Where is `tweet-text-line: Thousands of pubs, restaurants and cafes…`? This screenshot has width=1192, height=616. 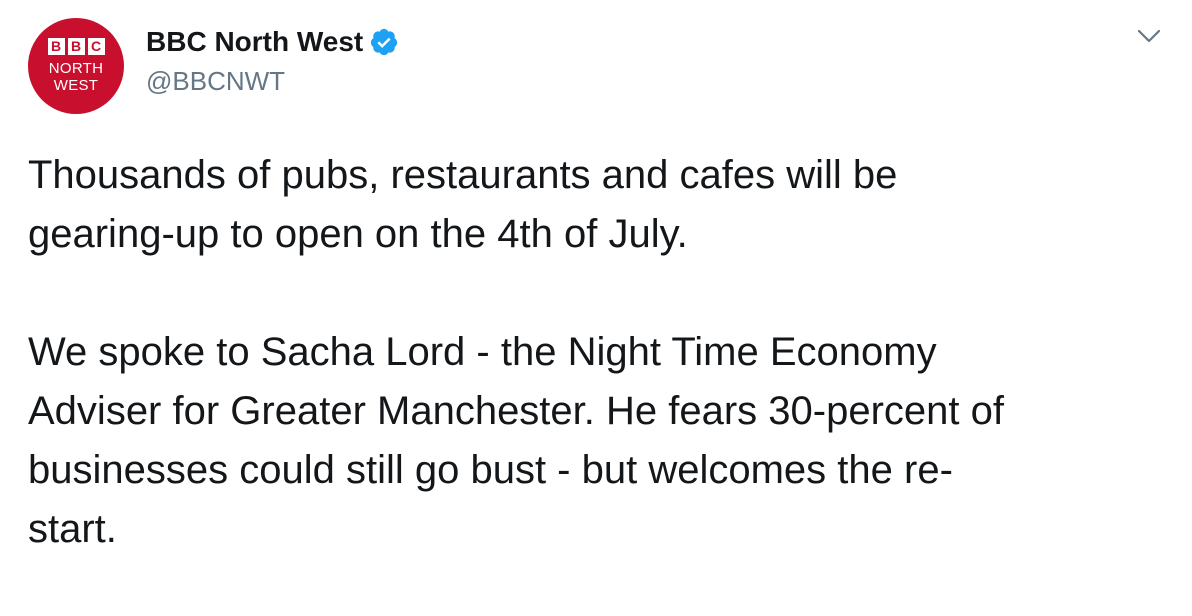 tweet-text-line: Thousands of pubs, restaurants and cafes… is located at coordinates (463, 175).